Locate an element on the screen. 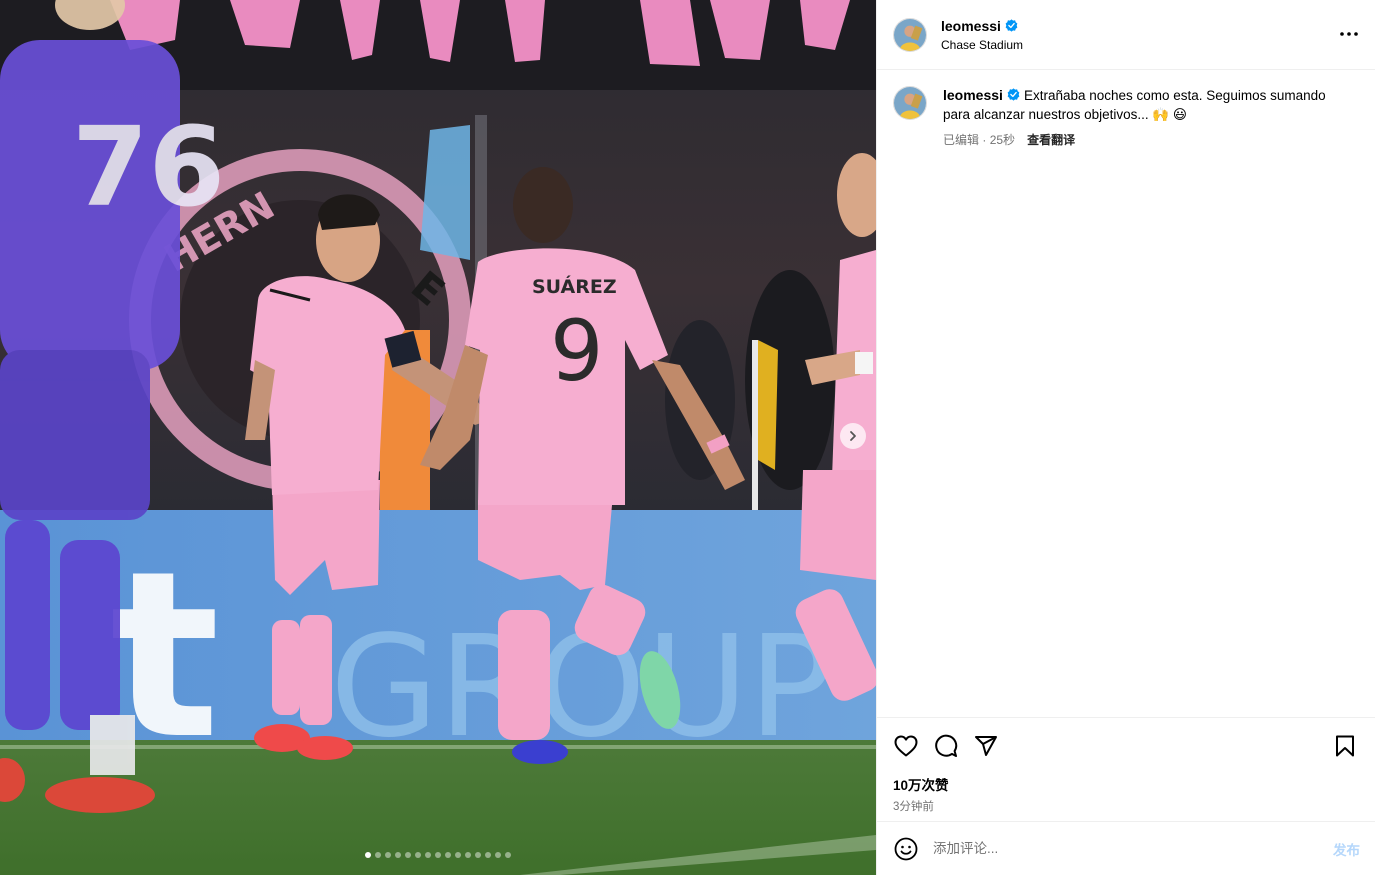 This screenshot has height=875, width=1375. like-button is located at coordinates (906, 746).